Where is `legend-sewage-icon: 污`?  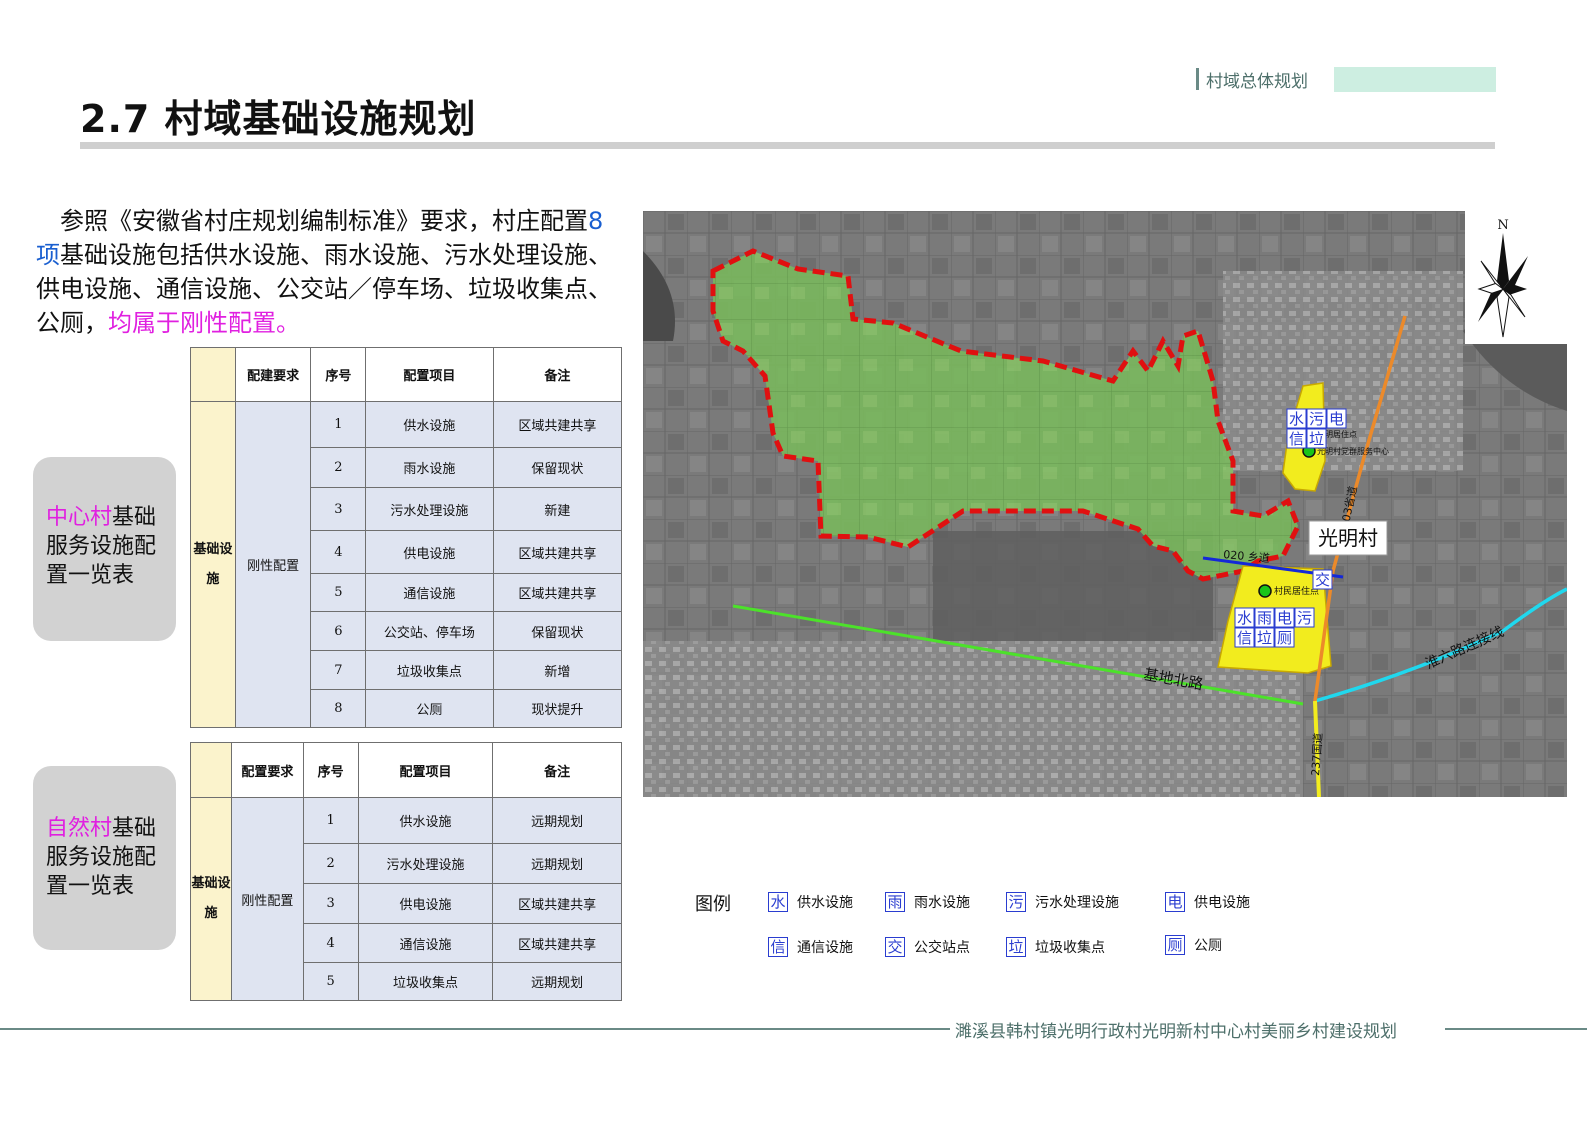 legend-sewage-icon: 污 is located at coordinates (1016, 902).